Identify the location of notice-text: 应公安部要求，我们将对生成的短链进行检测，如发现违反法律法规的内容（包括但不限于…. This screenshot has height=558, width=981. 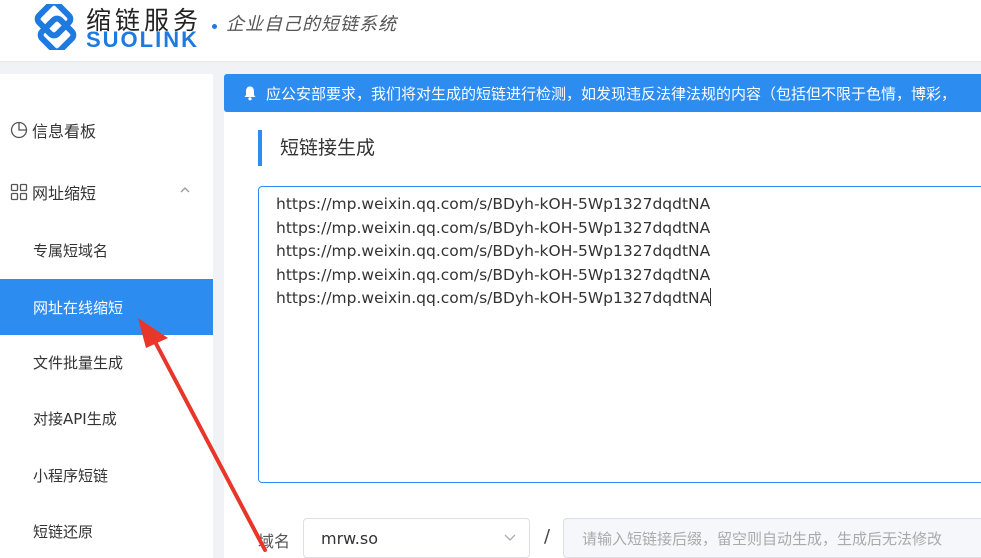
(611, 93).